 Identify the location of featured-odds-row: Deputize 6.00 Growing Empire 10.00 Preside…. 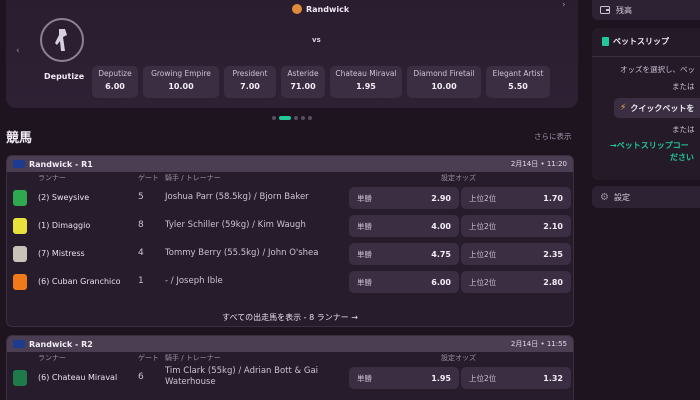
(321, 82).